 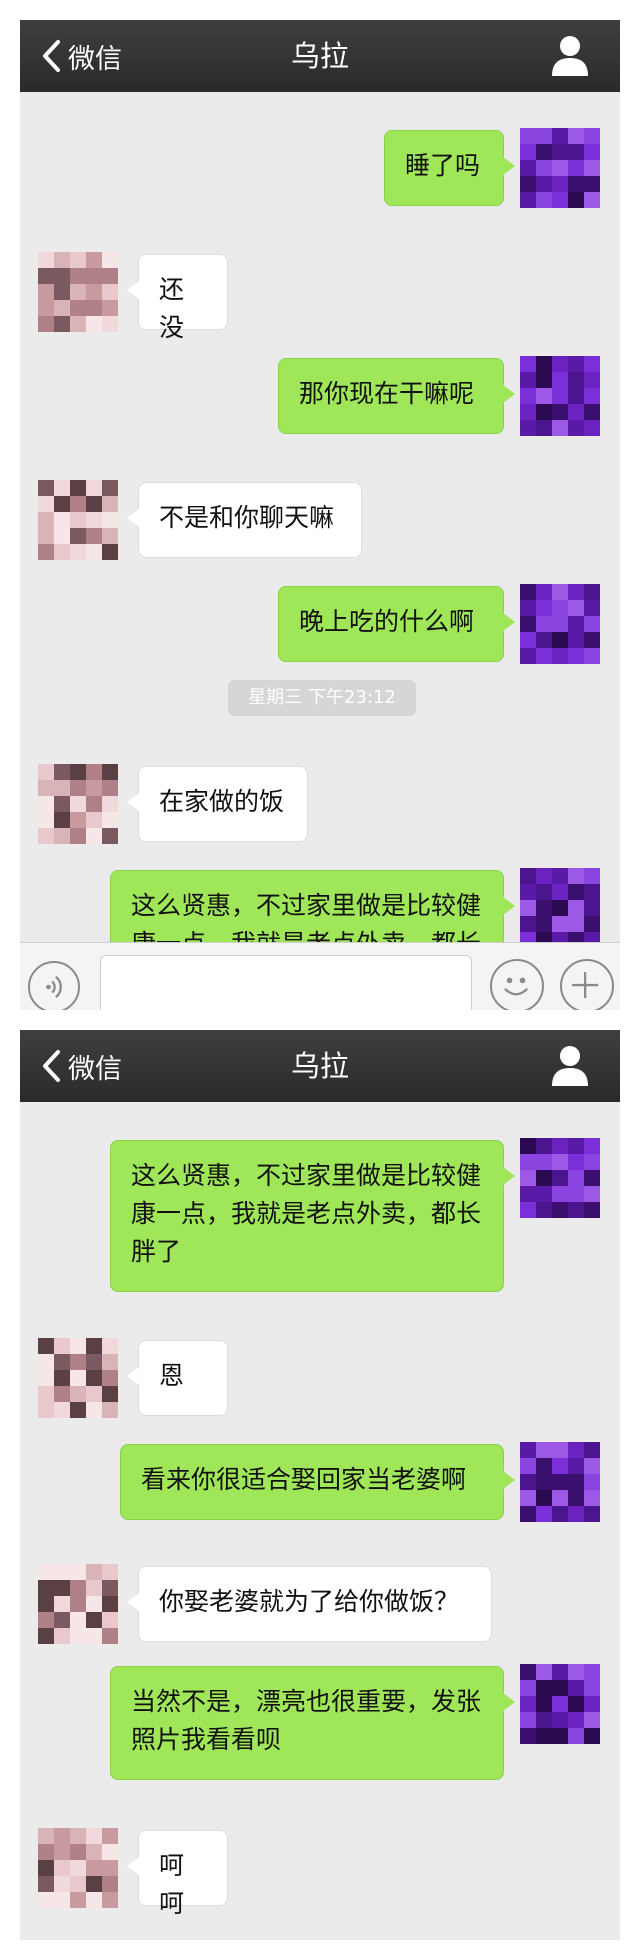 What do you see at coordinates (396, 396) in the screenshot?
I see `message-bubble-sent: 那你现在干嘛呢` at bounding box center [396, 396].